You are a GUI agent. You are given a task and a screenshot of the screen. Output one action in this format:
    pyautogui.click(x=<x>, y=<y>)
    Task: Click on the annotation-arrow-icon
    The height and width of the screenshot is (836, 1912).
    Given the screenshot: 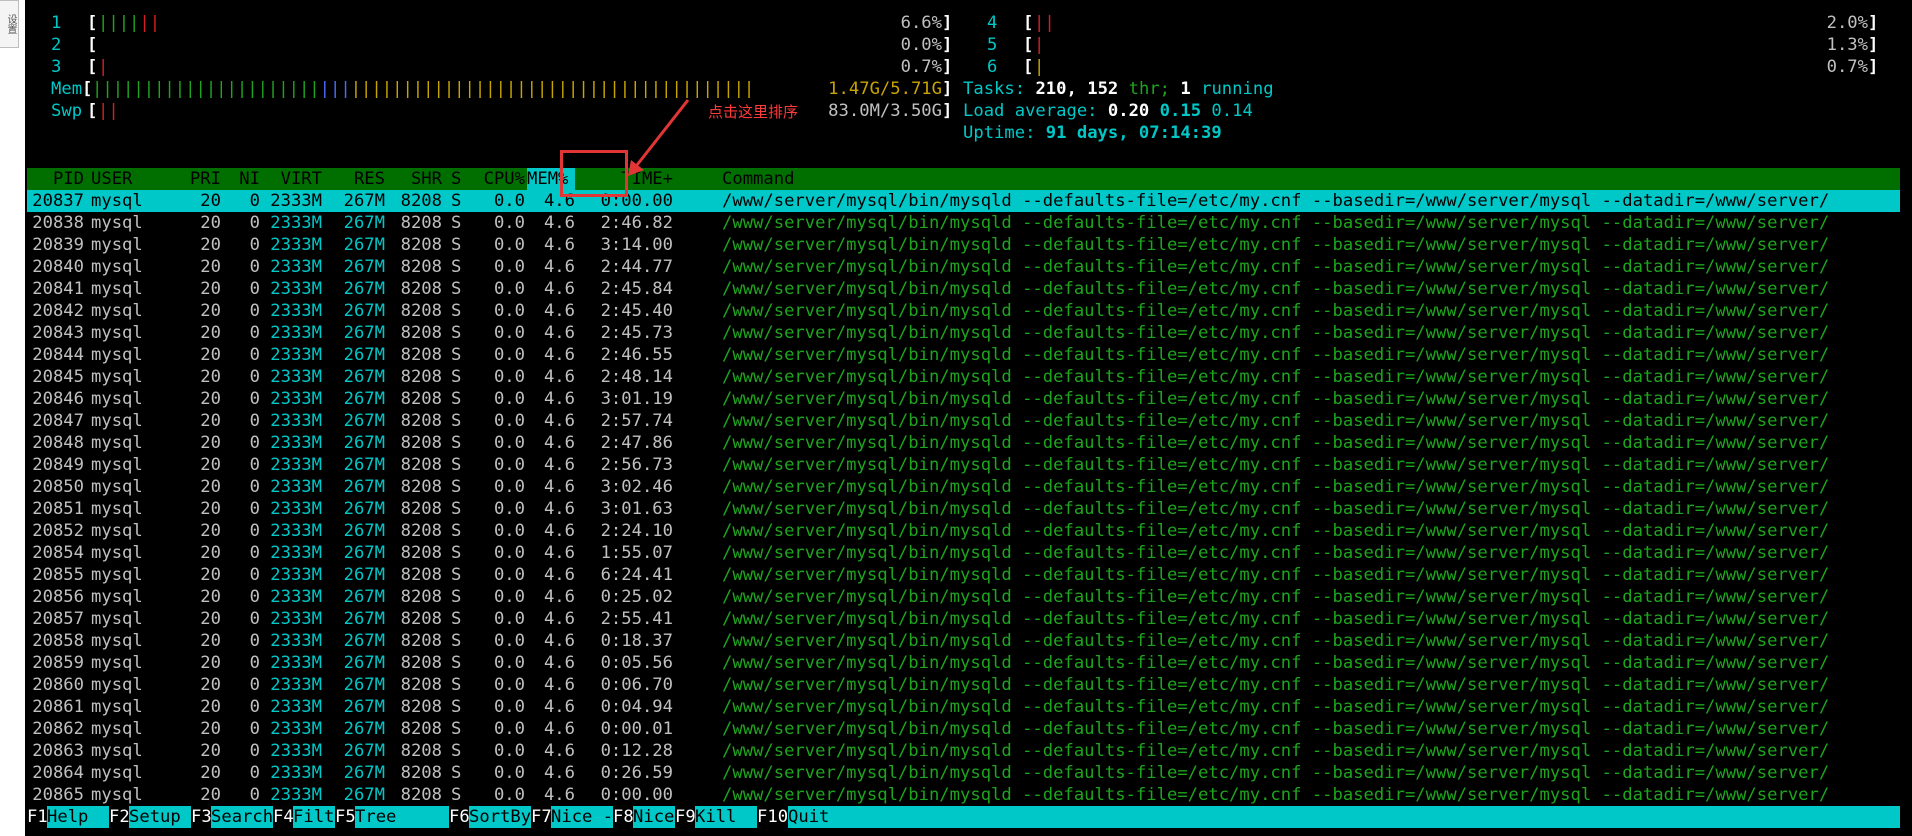 What is the action you would take?
    pyautogui.click(x=659, y=137)
    